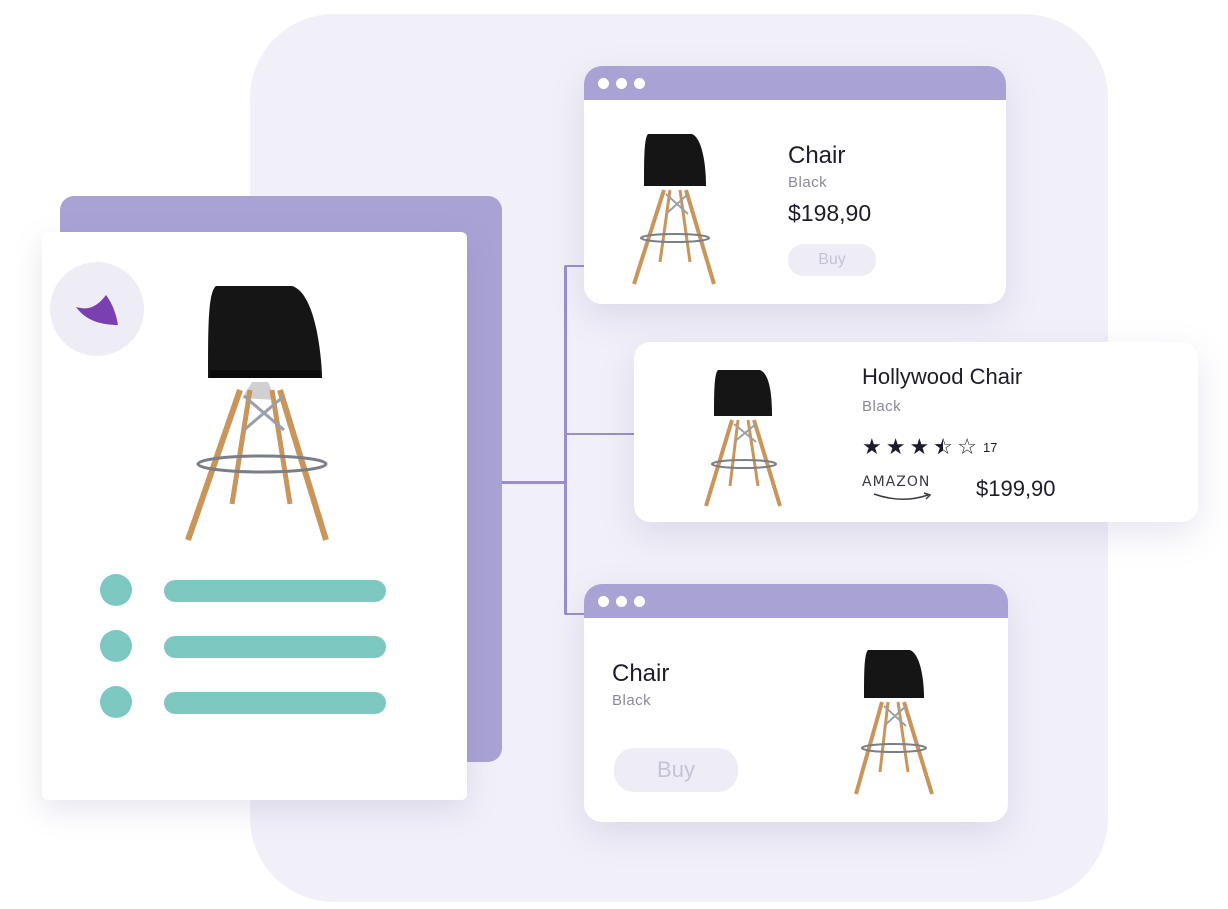 The image size is (1228, 909). I want to click on product-title: Hollywood Chair, so click(942, 376).